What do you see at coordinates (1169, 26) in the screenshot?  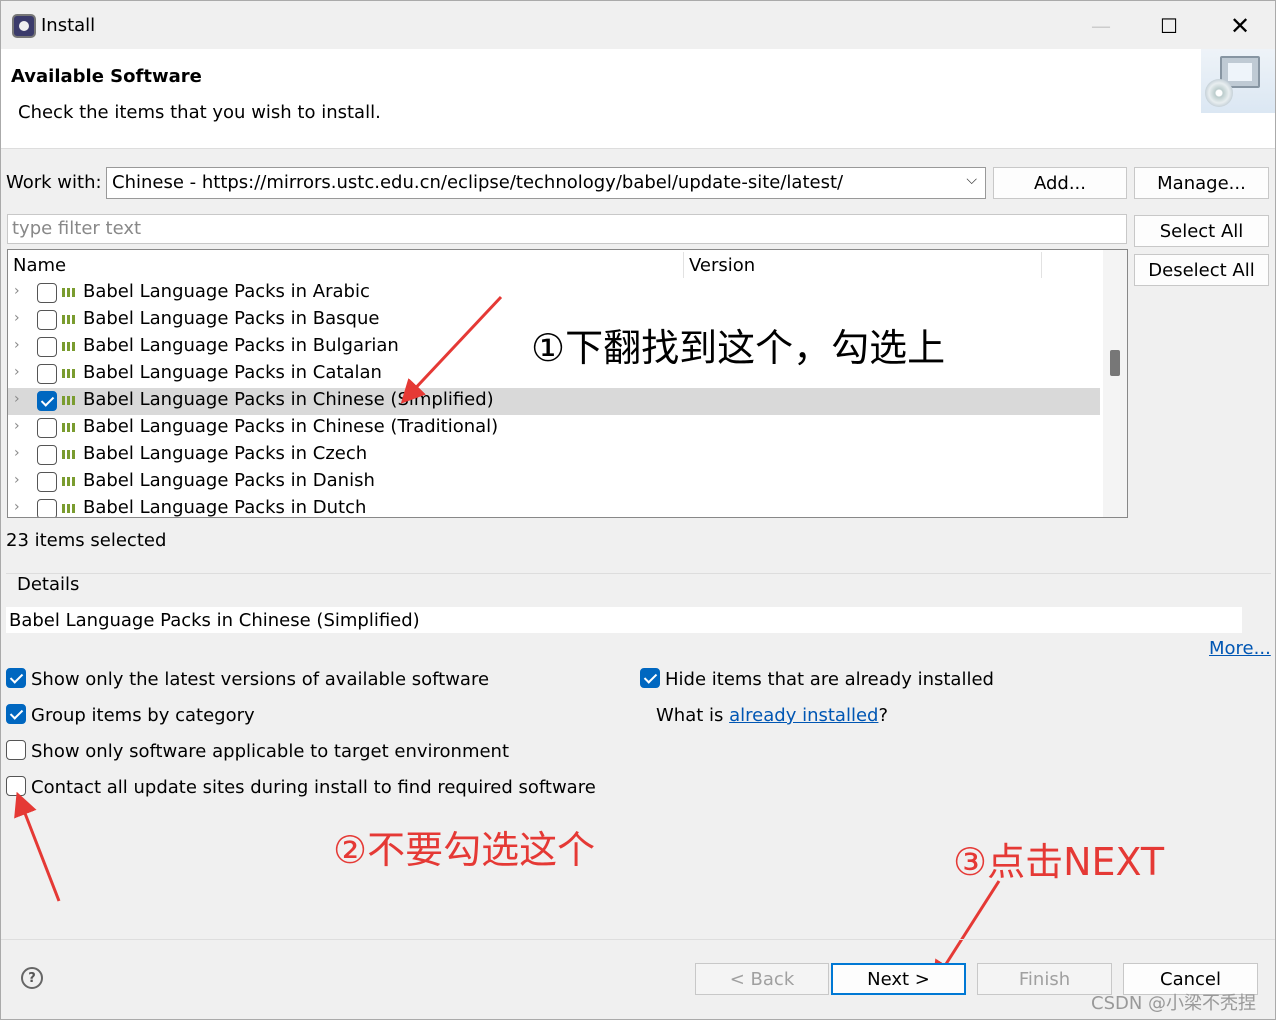 I see `maximize-button: ☐` at bounding box center [1169, 26].